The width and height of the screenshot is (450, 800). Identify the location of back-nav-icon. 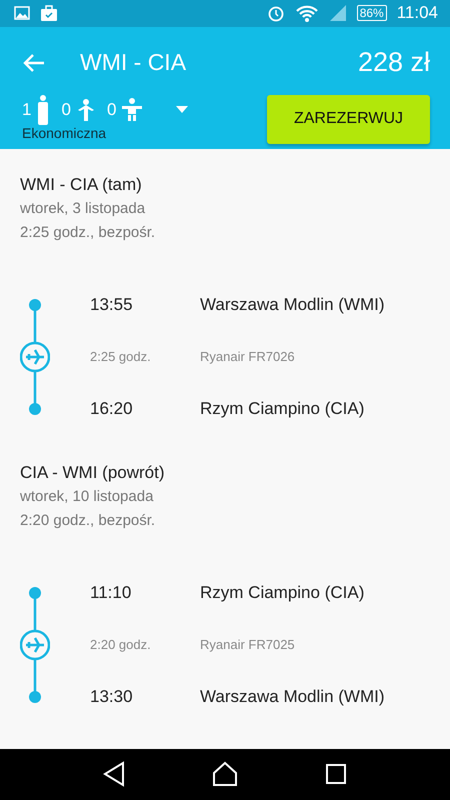
(114, 774).